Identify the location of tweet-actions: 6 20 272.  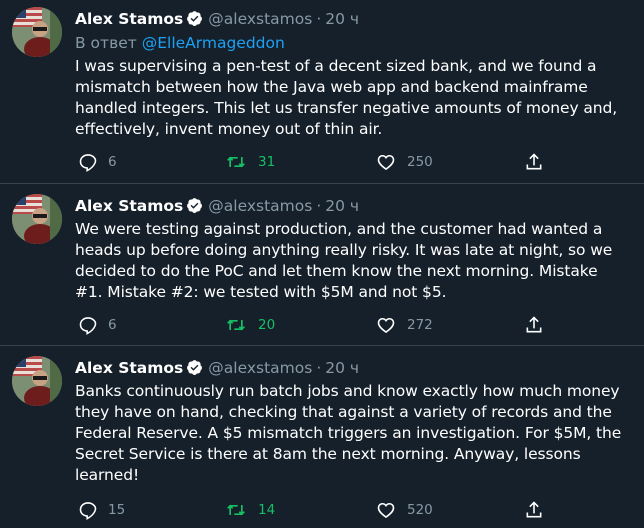
(343, 325).